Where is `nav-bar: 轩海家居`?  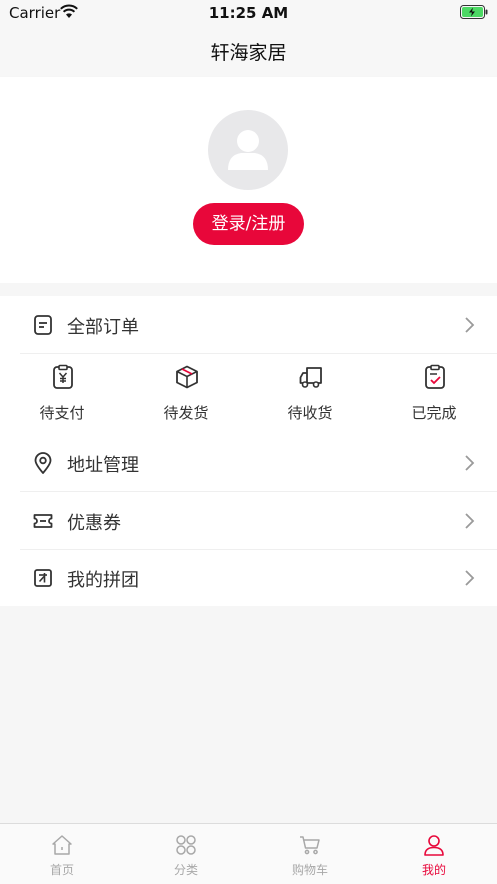 nav-bar: 轩海家居 is located at coordinates (248, 51).